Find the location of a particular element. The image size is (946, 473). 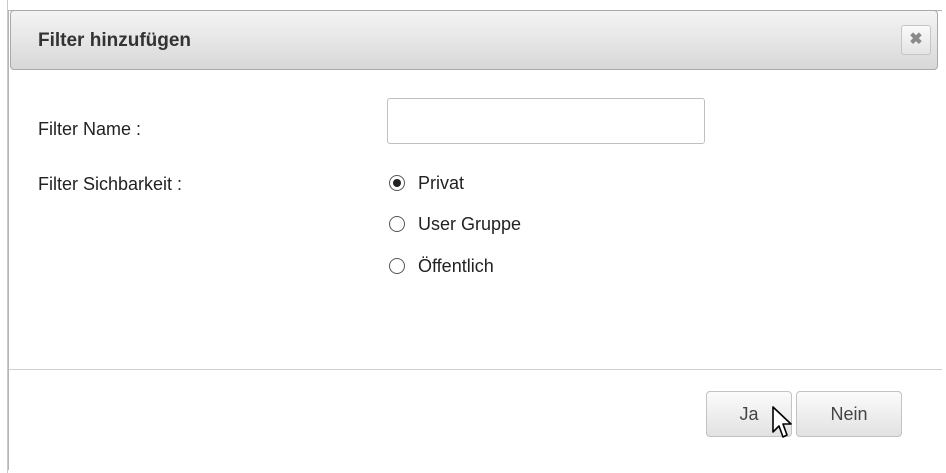

filter-name-input is located at coordinates (546, 121).